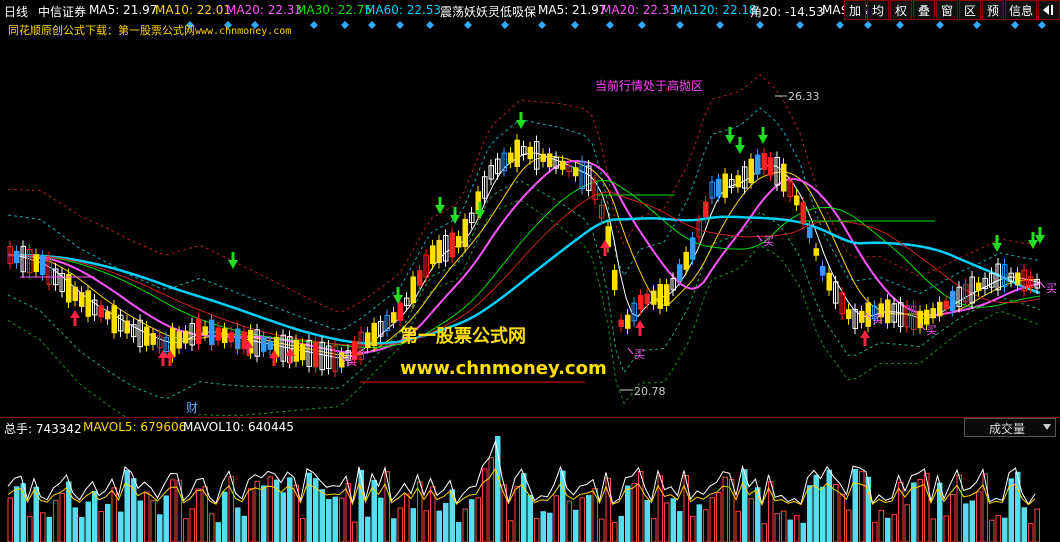 The width and height of the screenshot is (1060, 542). What do you see at coordinates (62, 12) in the screenshot?
I see `stock-name: 中信证券` at bounding box center [62, 12].